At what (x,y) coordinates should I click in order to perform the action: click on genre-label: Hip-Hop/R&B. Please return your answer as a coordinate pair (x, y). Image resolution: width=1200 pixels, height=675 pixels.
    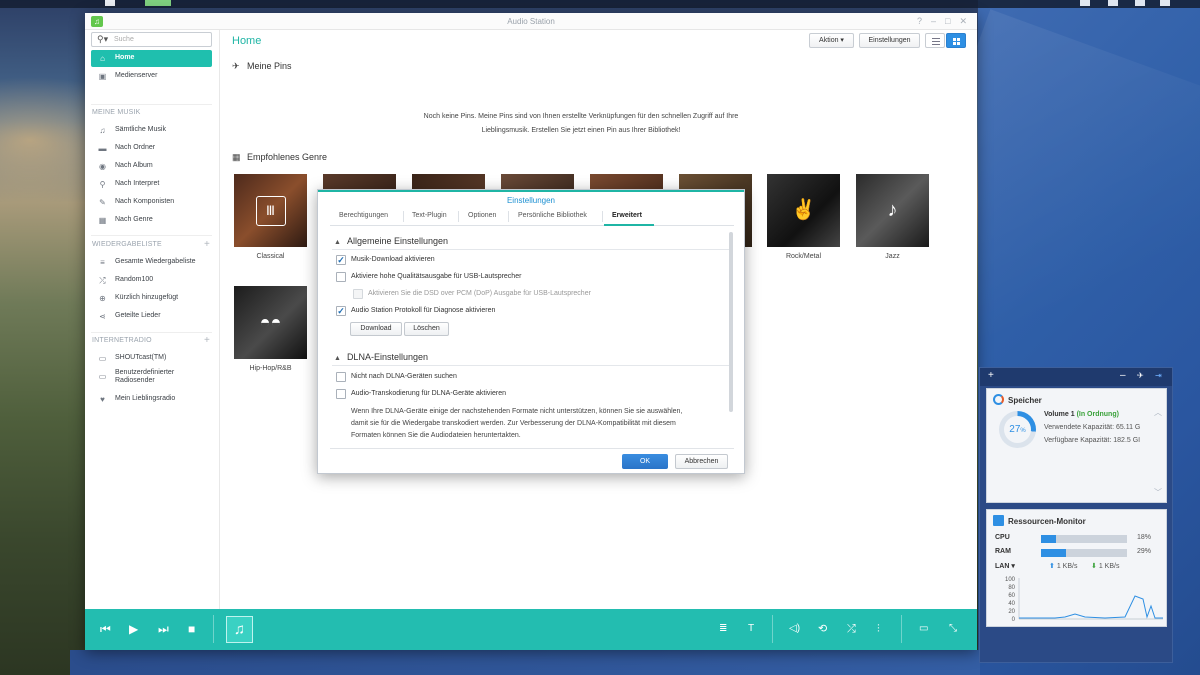
    Looking at the image, I should click on (270, 368).